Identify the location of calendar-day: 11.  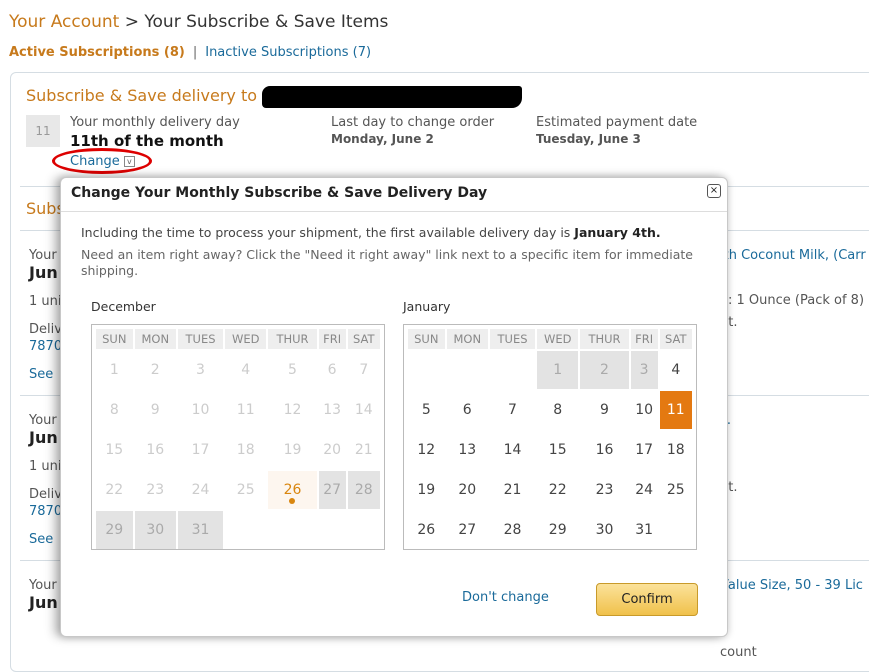
(245, 410).